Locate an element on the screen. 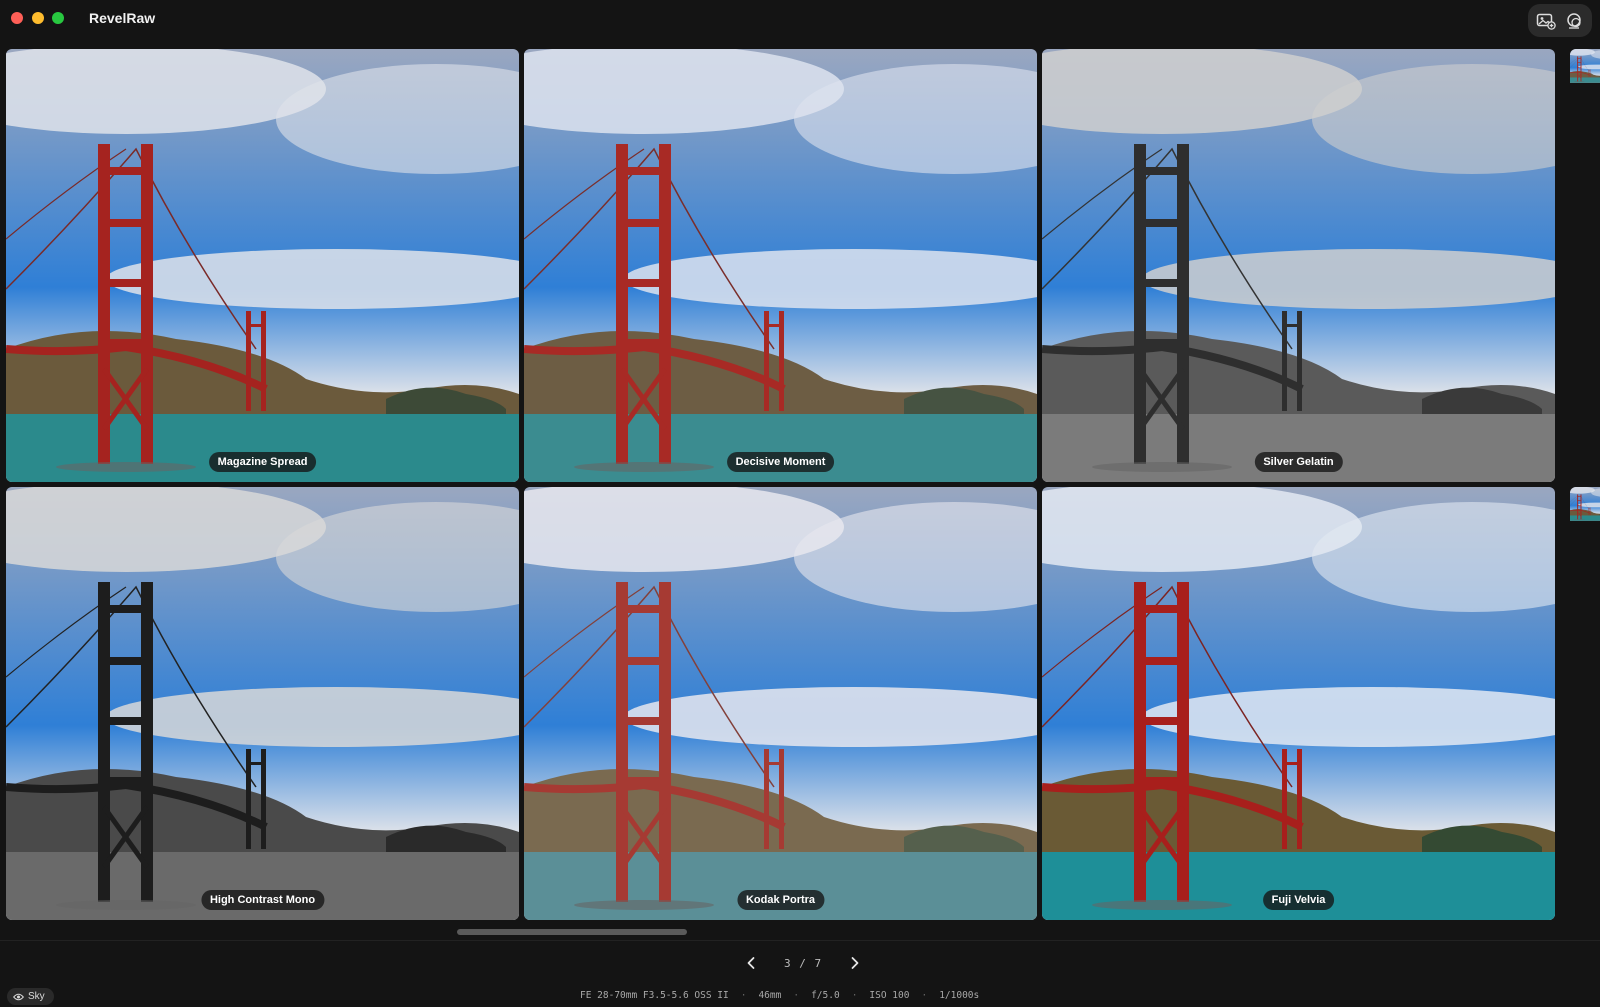  preset-label: High Contrast Mono is located at coordinates (262, 900).